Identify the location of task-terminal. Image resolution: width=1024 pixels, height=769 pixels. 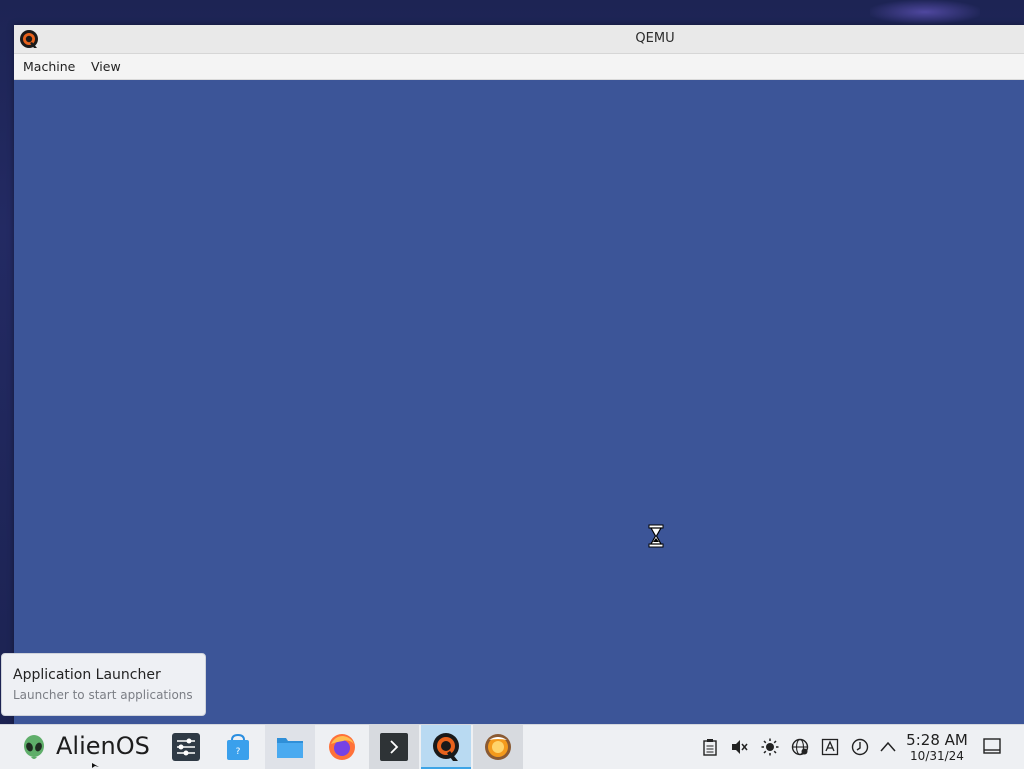
(394, 747).